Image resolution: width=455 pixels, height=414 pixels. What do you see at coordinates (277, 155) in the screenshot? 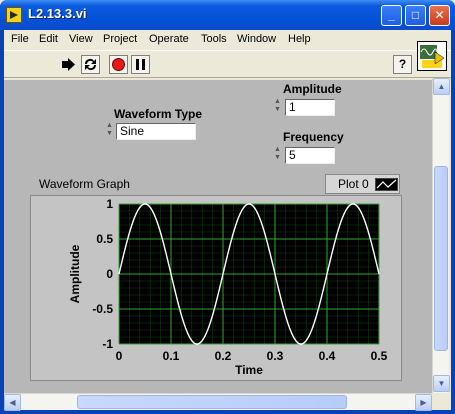
I see `frequency-stepper-icon: ▲ ▼` at bounding box center [277, 155].